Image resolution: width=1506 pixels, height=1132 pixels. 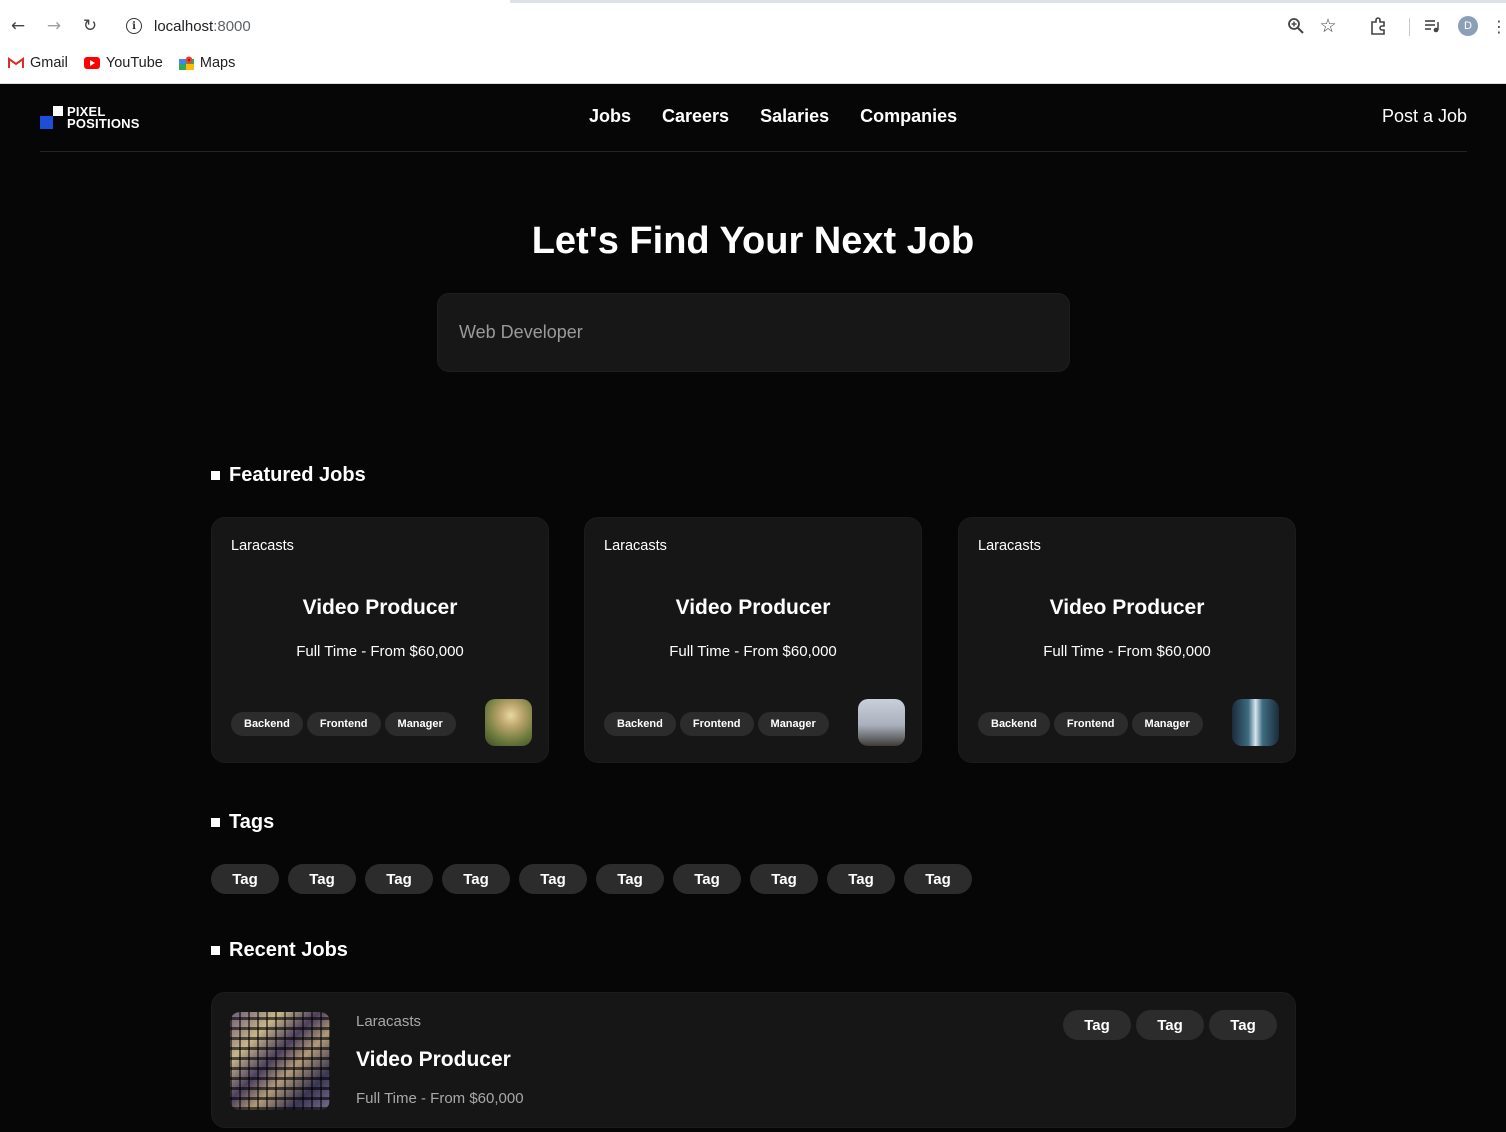 I want to click on url-host: localhost, so click(x=184, y=26).